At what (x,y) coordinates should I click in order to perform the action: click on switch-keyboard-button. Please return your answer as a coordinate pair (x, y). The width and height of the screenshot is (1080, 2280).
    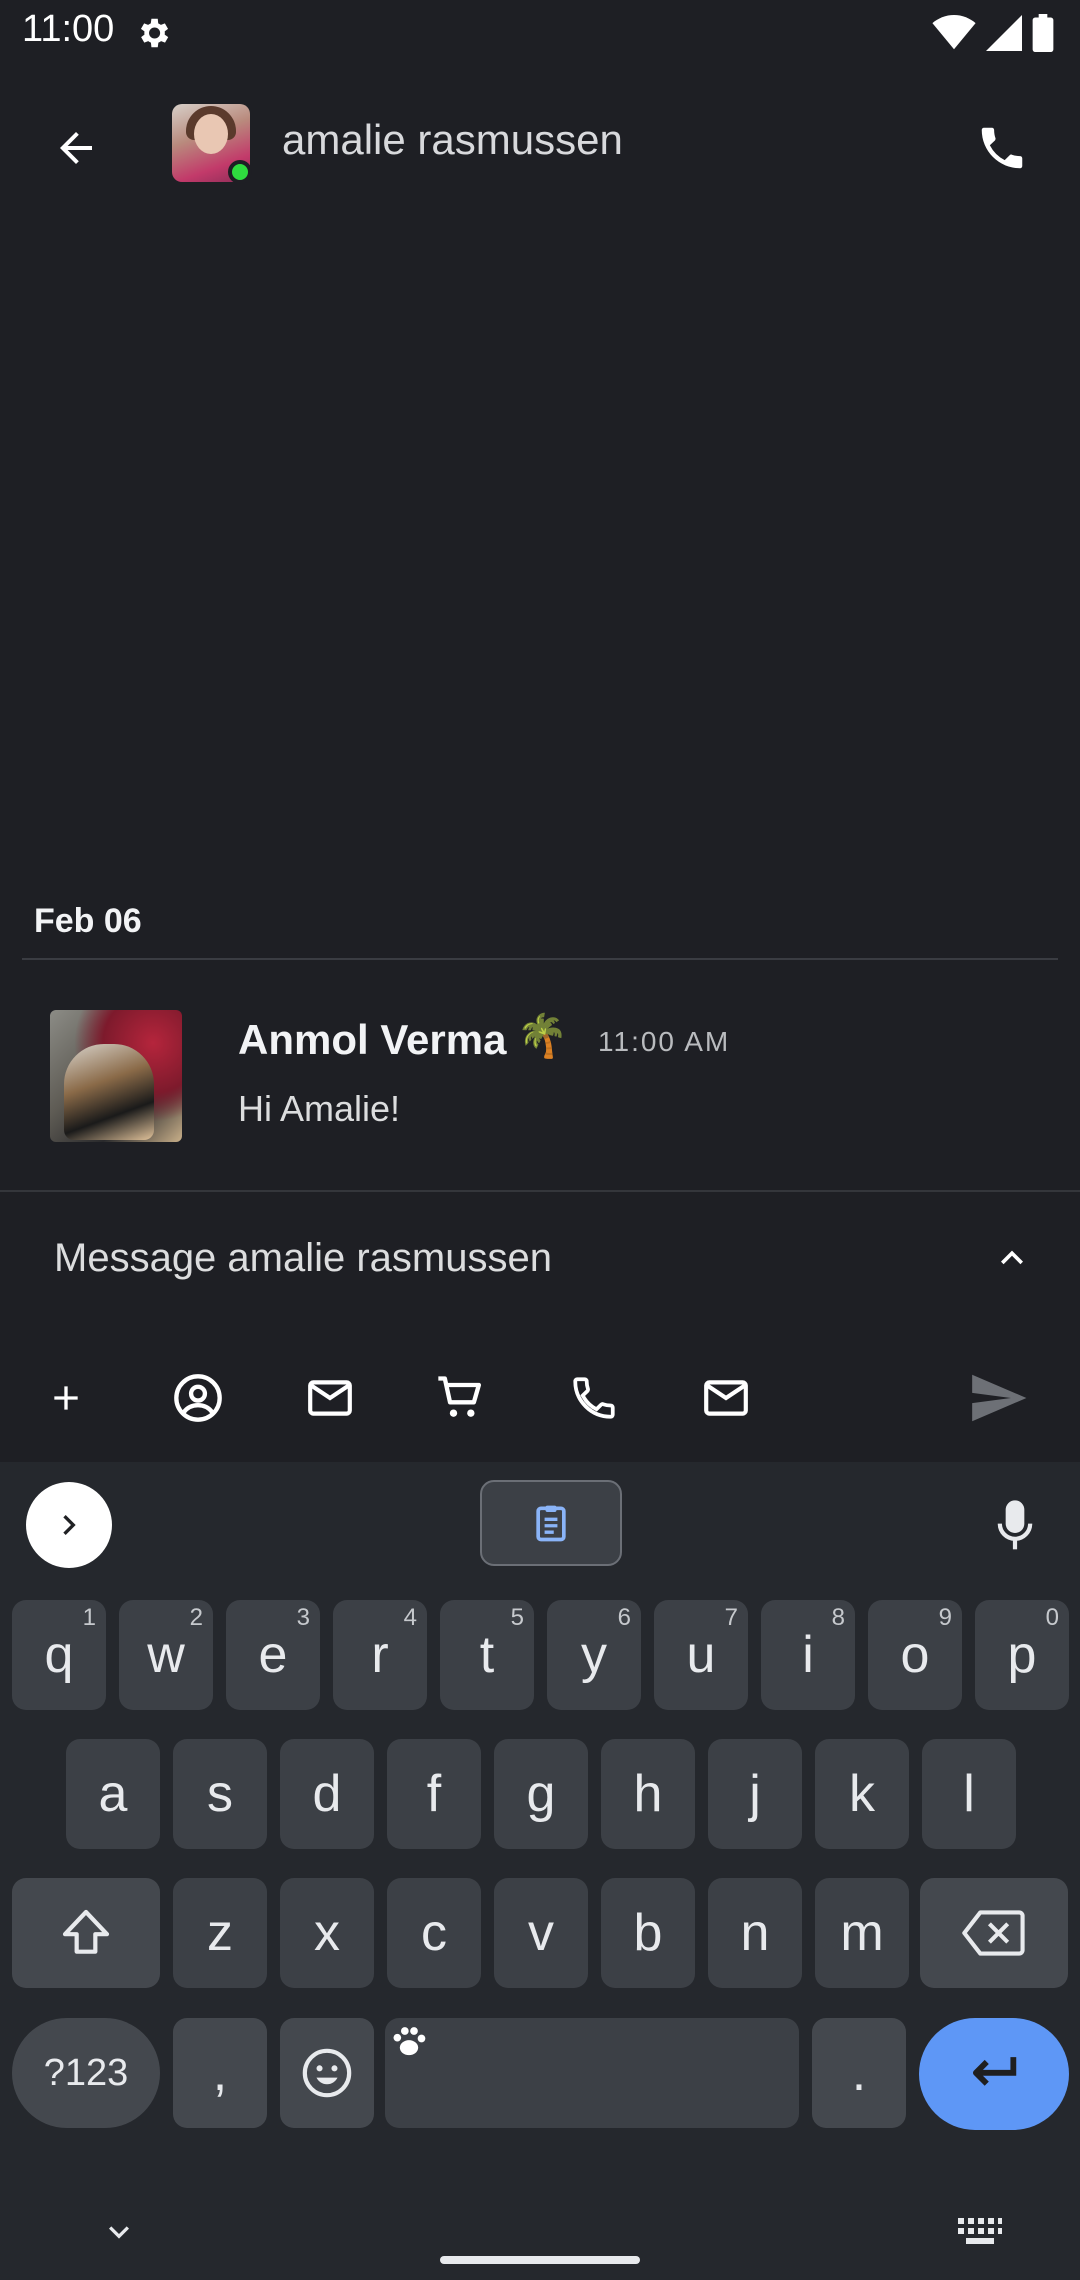
    Looking at the image, I should click on (980, 2232).